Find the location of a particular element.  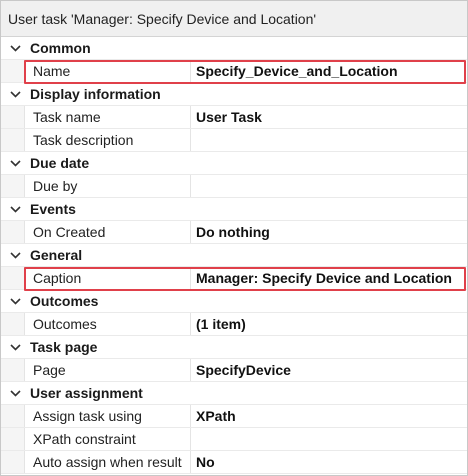

category-common: Common is located at coordinates (234, 48).